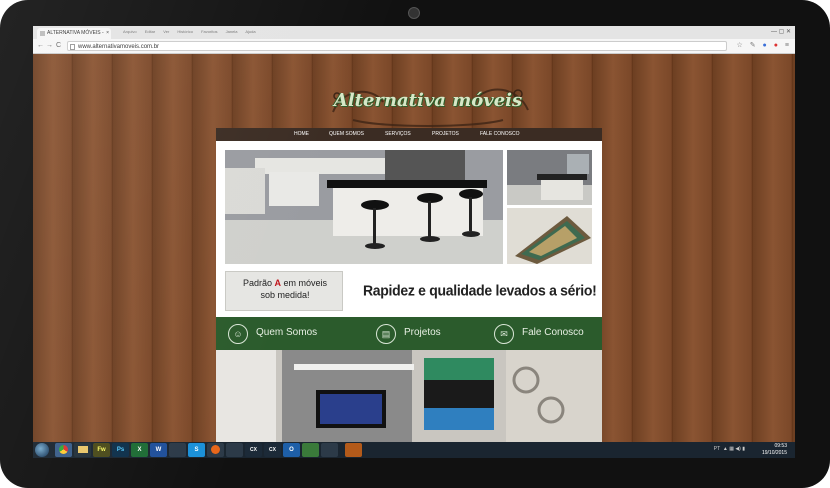 This screenshot has width=830, height=488. Describe the element at coordinates (196, 450) in the screenshot. I see `taskbar-app-skype: S` at that location.